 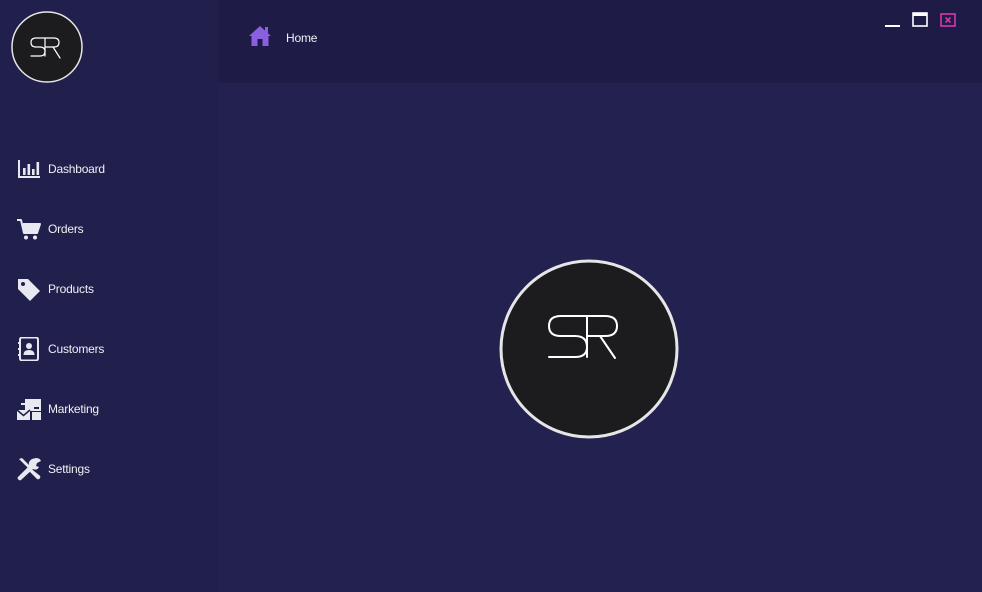 What do you see at coordinates (29, 469) in the screenshot?
I see `tools-icon` at bounding box center [29, 469].